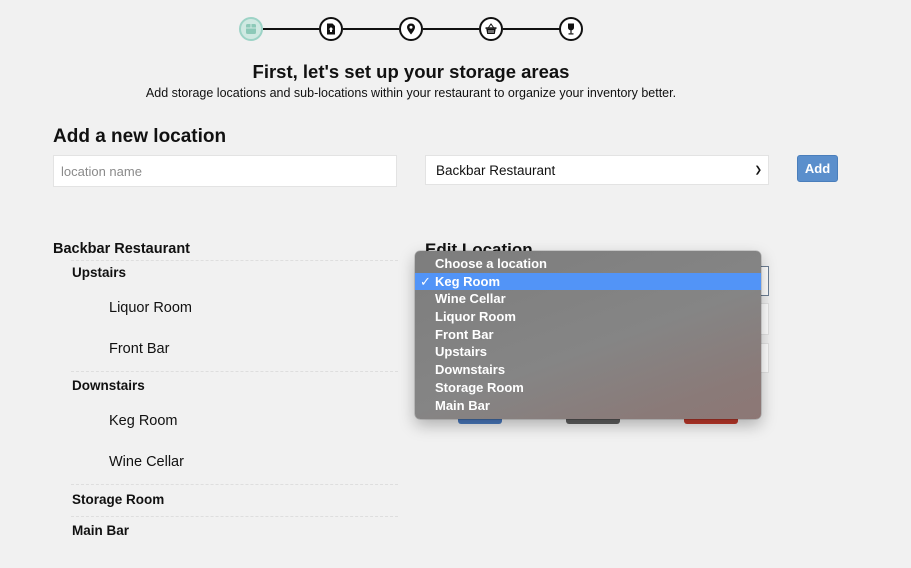  I want to click on tree-item-liquor-room: Liquor Room, so click(150, 308).